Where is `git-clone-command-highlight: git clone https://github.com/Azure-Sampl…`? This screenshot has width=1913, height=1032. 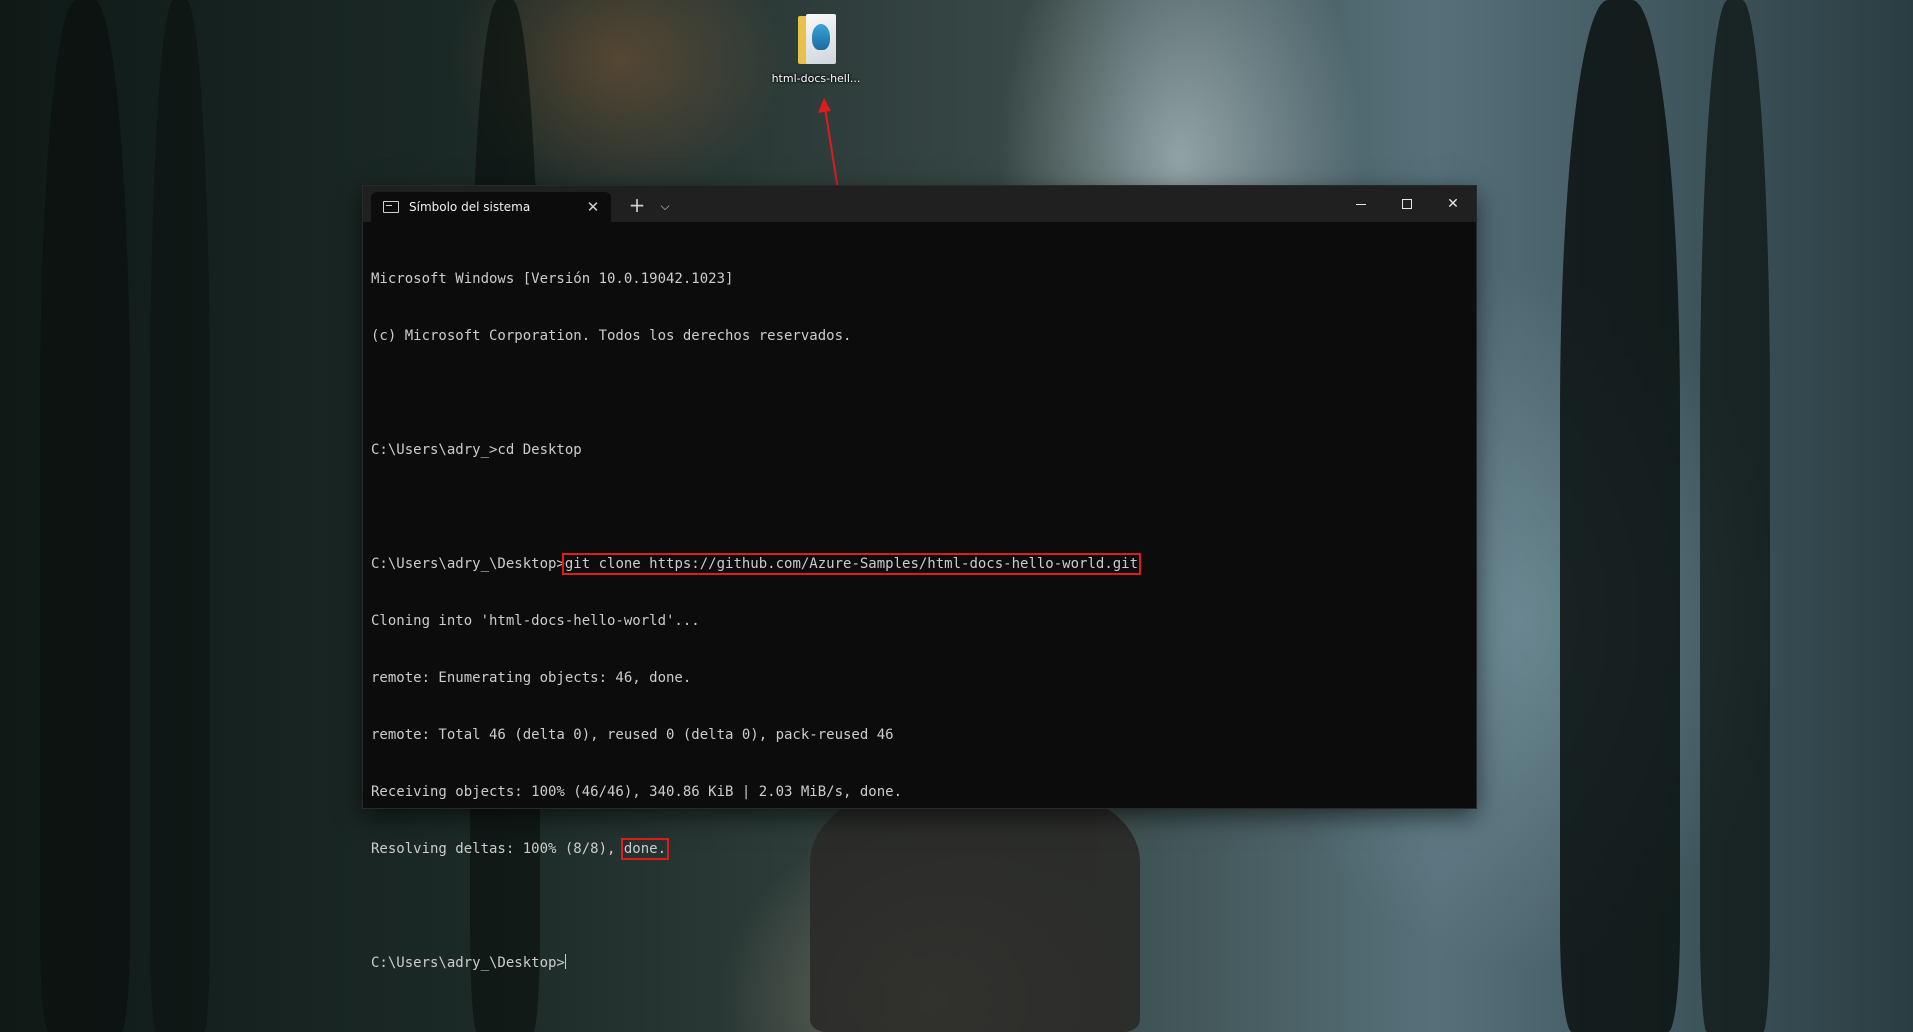
git-clone-command-highlight: git clone https://github.com/Azure-Sampl… is located at coordinates (851, 564).